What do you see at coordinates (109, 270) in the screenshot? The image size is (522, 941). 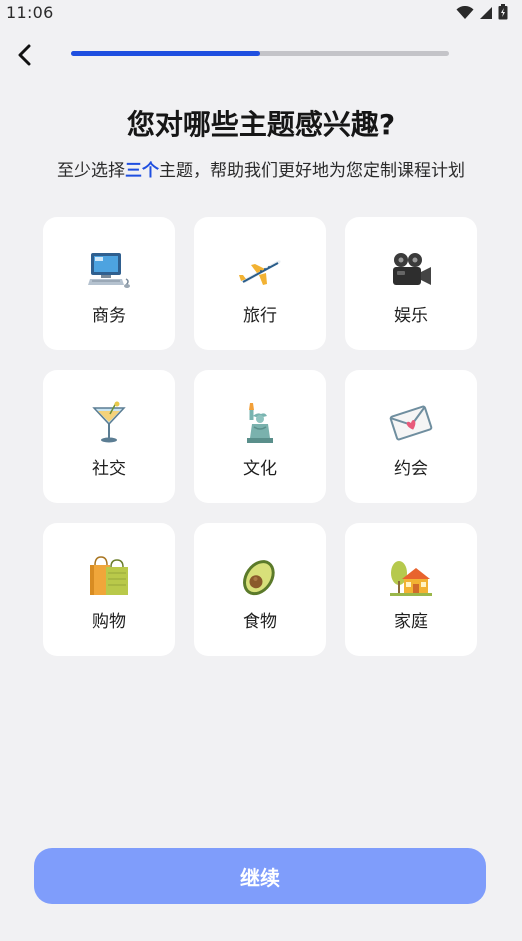 I see `computer-icon` at bounding box center [109, 270].